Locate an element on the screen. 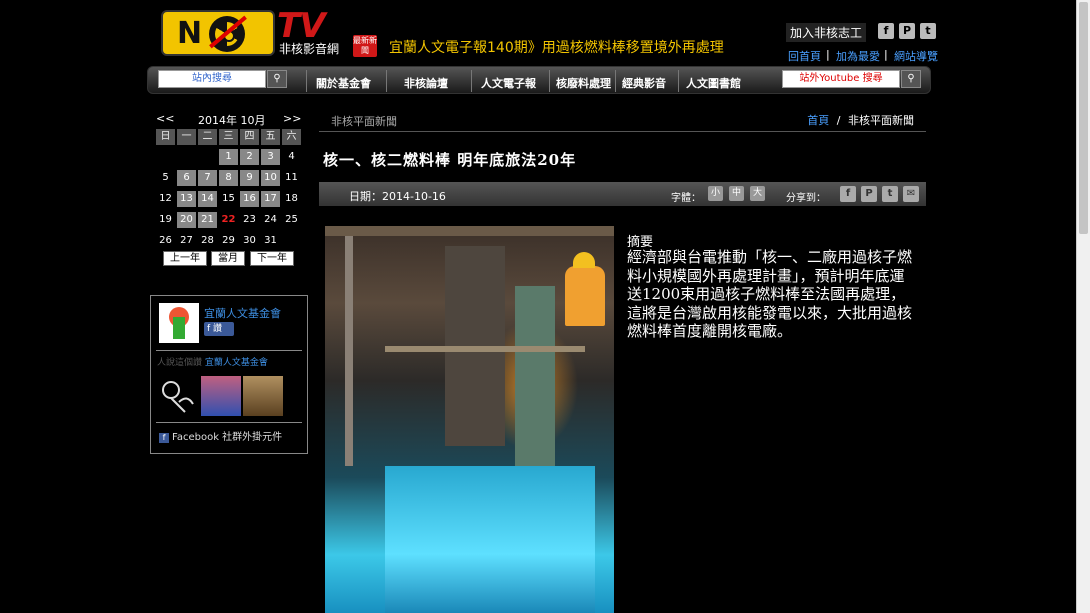  font-large-button: 大 is located at coordinates (757, 193).